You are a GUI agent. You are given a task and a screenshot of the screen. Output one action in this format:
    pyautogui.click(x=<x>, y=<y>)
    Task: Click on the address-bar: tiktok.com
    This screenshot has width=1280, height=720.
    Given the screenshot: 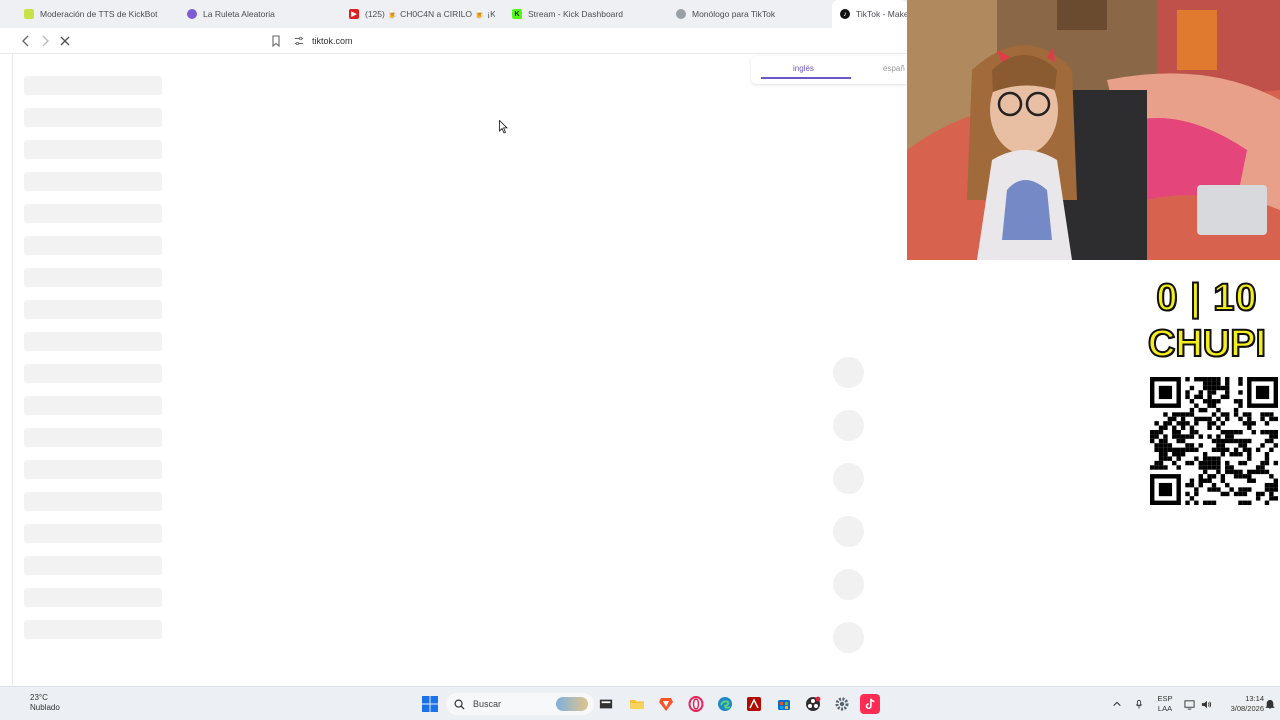 What is the action you would take?
    pyautogui.click(x=594, y=41)
    